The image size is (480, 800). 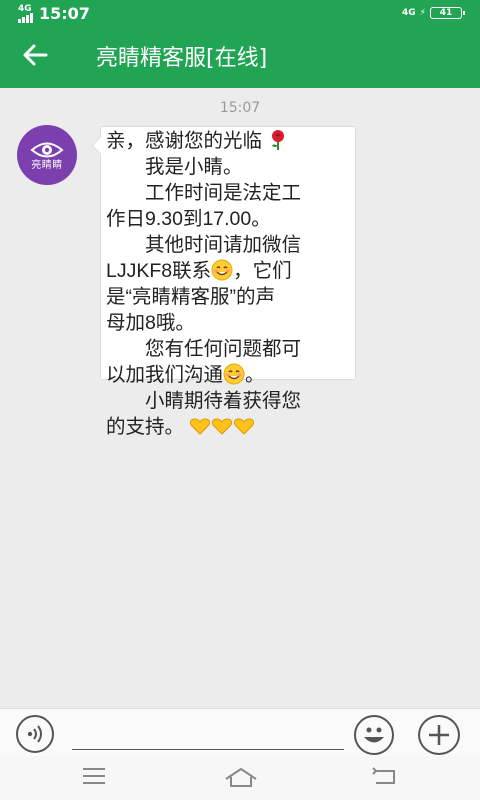 What do you see at coordinates (190, 297) in the screenshot?
I see `message-line: 是“亮睛精客服”的声` at bounding box center [190, 297].